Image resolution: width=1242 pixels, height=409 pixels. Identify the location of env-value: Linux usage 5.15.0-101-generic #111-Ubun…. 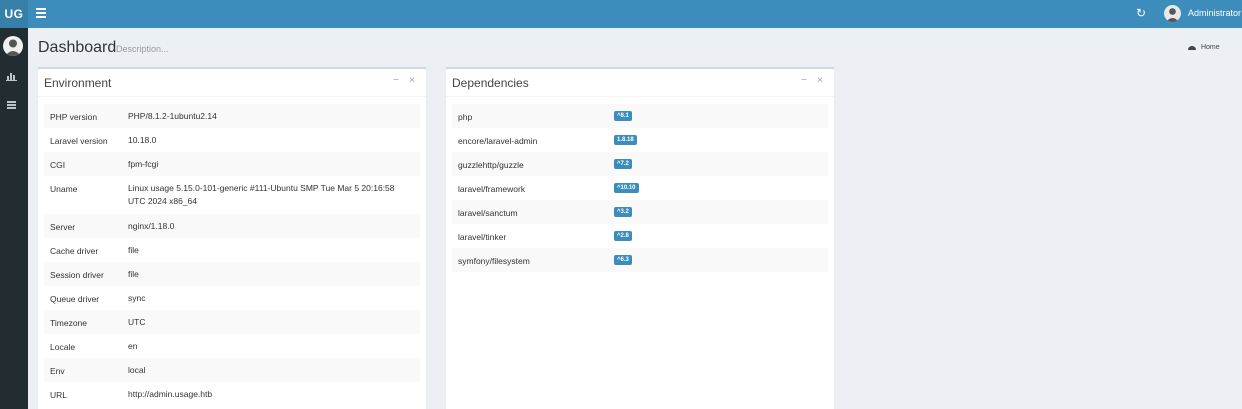
(261, 194).